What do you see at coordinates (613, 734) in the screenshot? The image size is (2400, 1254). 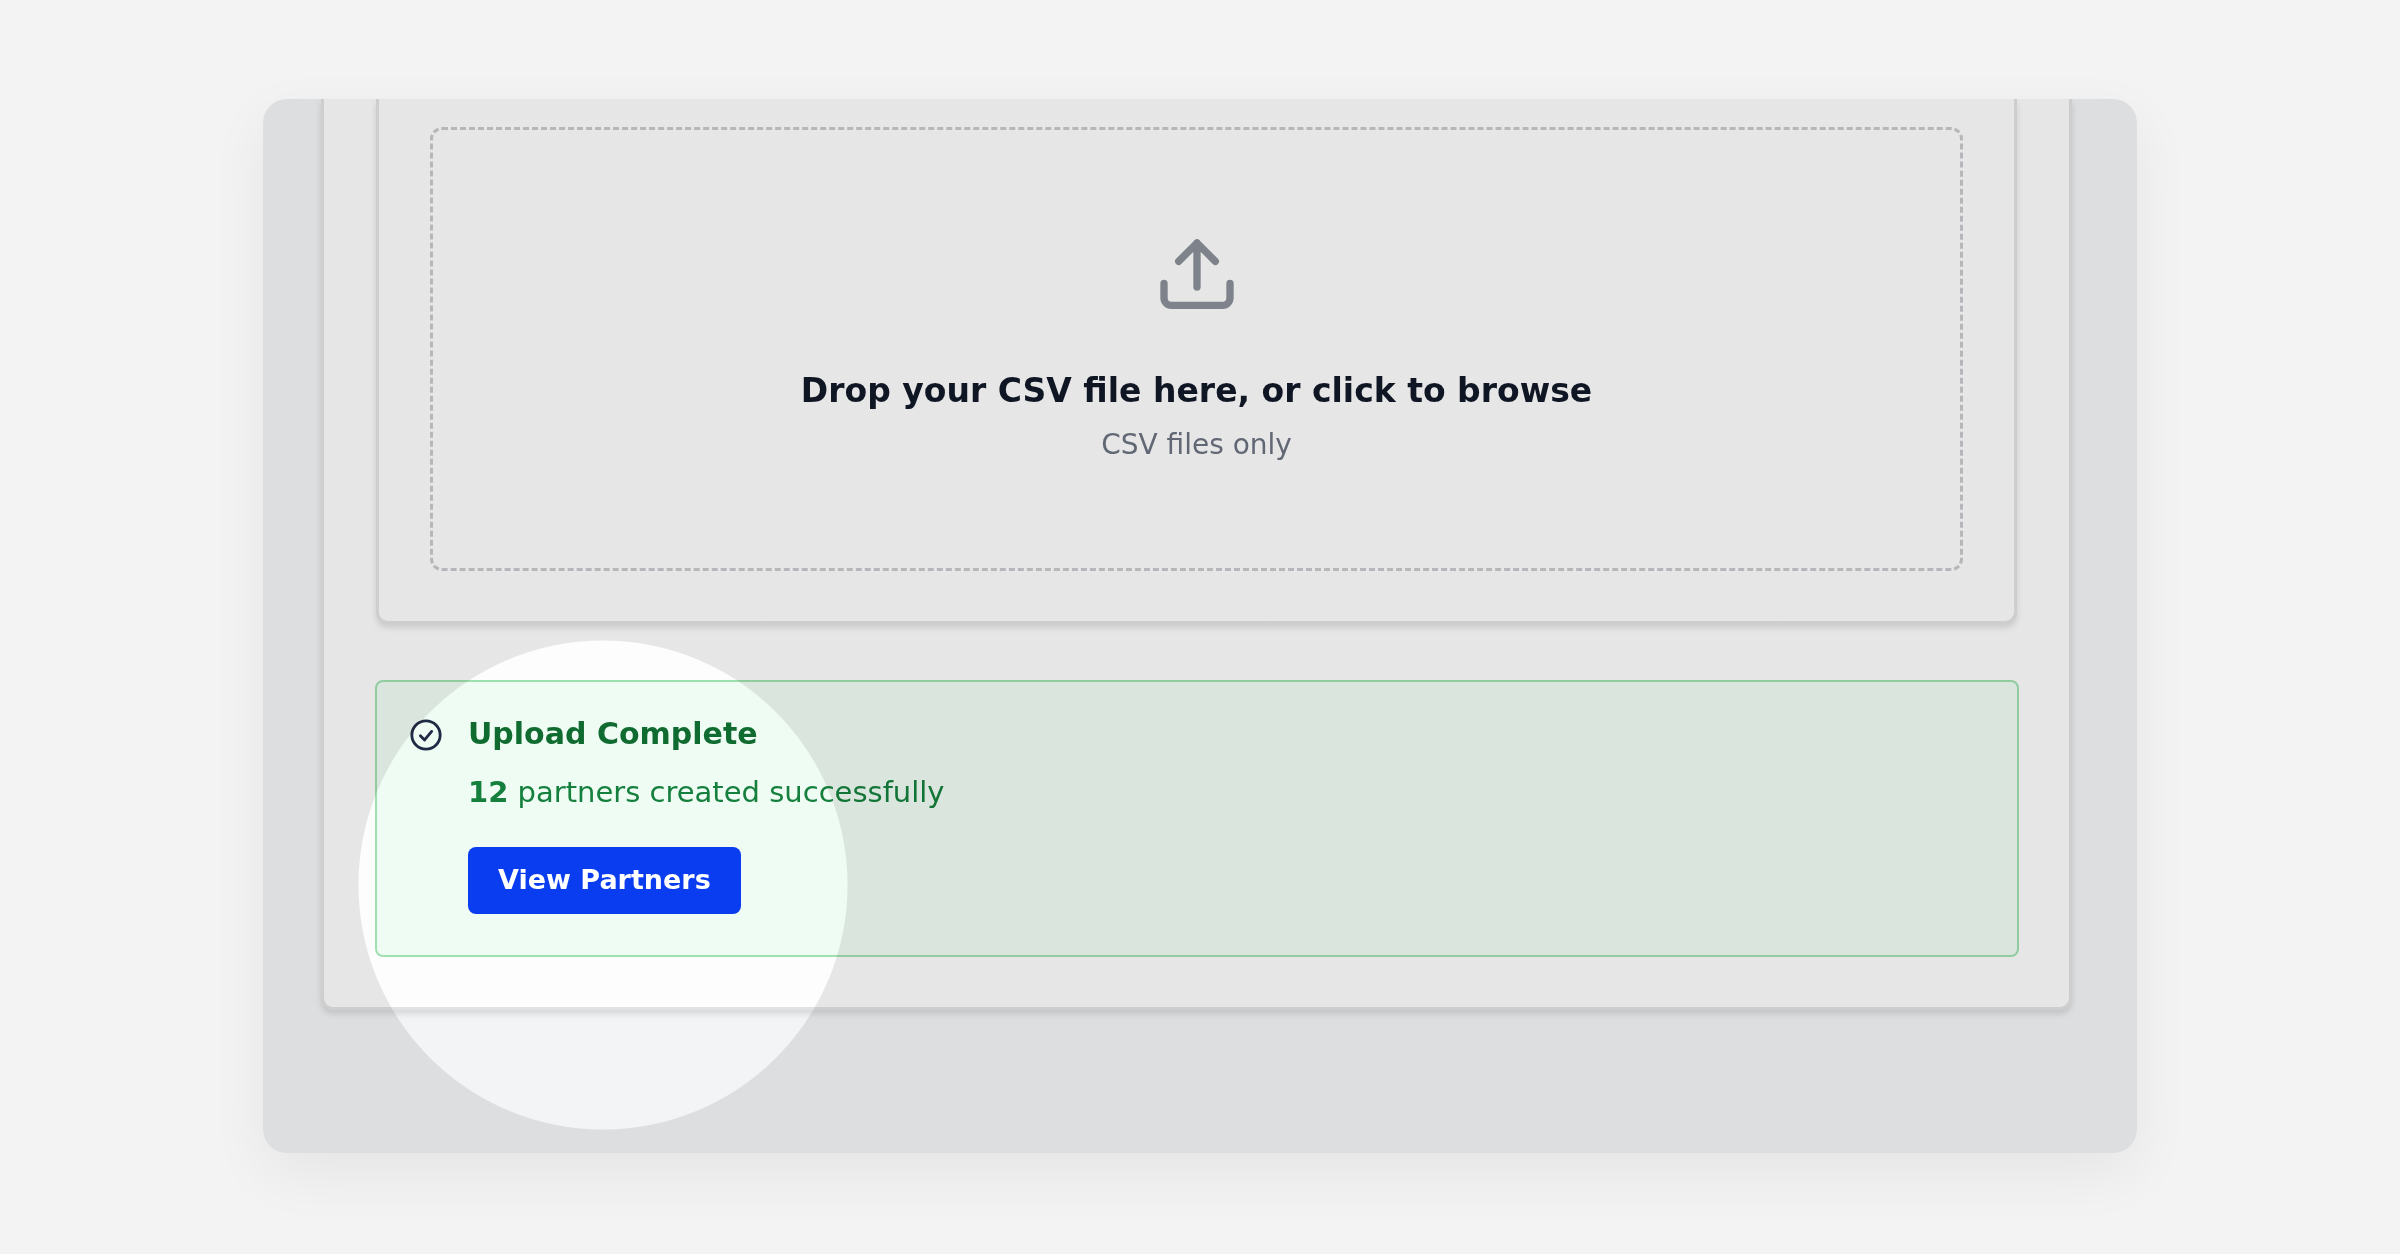 I see `alert-title: Upload Complete` at bounding box center [613, 734].